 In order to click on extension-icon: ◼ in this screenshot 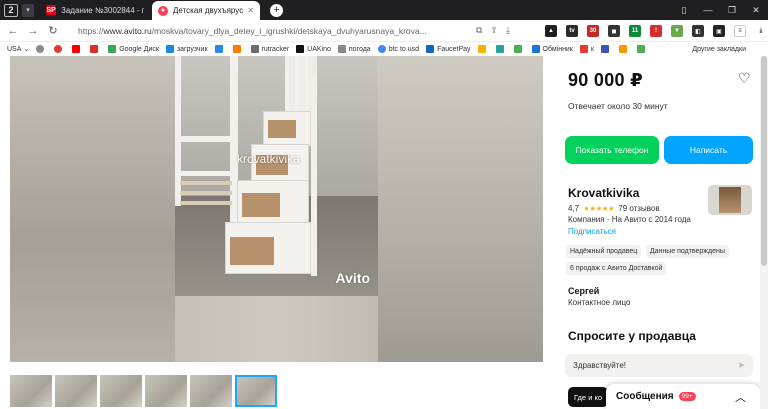, I will do `click(614, 31)`.